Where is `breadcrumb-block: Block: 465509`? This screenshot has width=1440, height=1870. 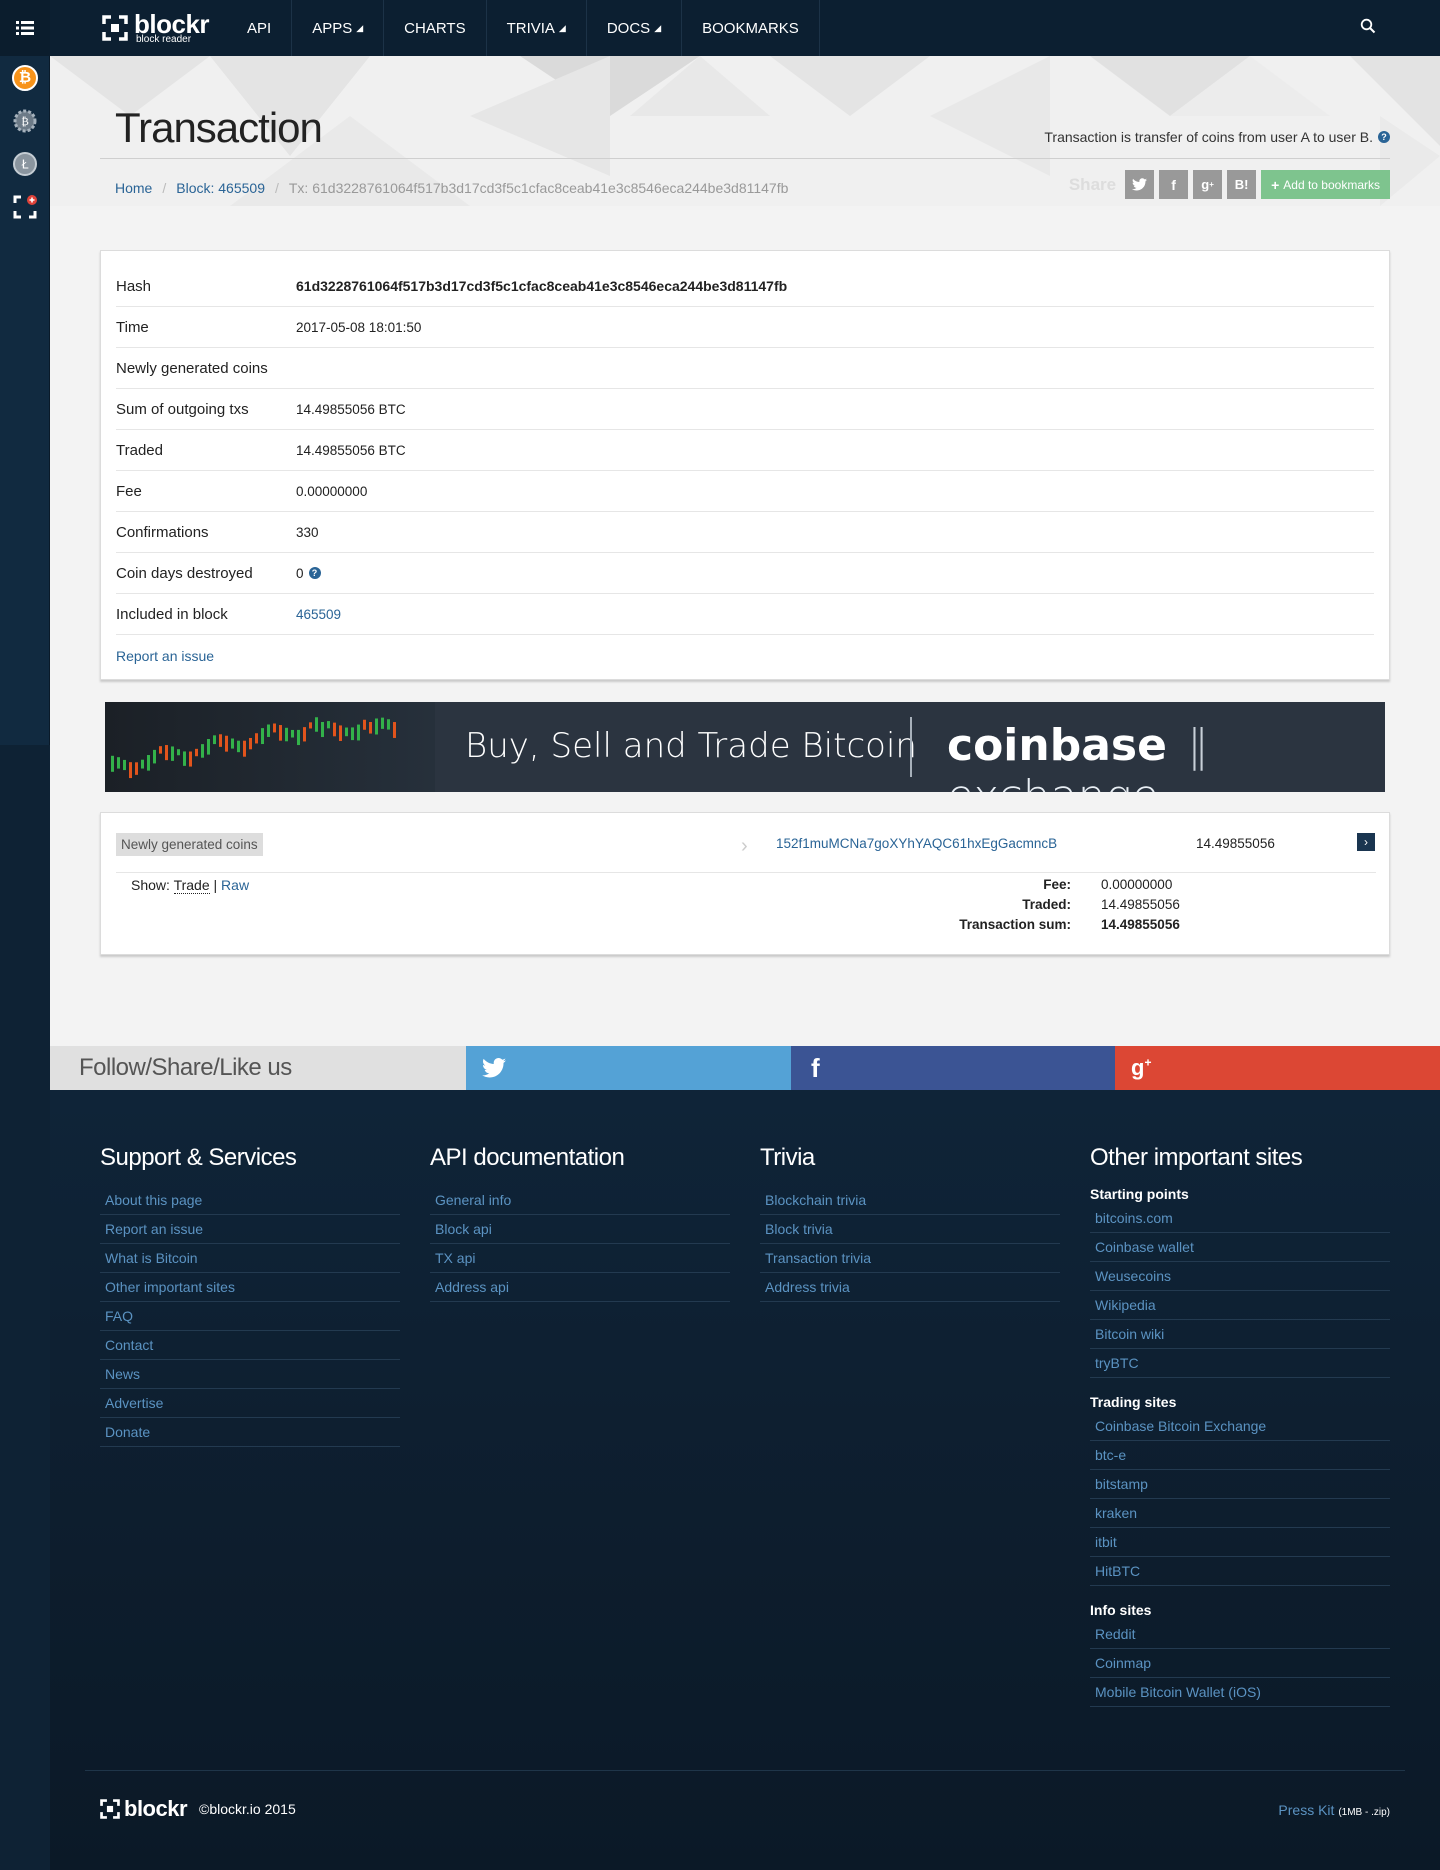
breadcrumb-block: Block: 465509 is located at coordinates (220, 188).